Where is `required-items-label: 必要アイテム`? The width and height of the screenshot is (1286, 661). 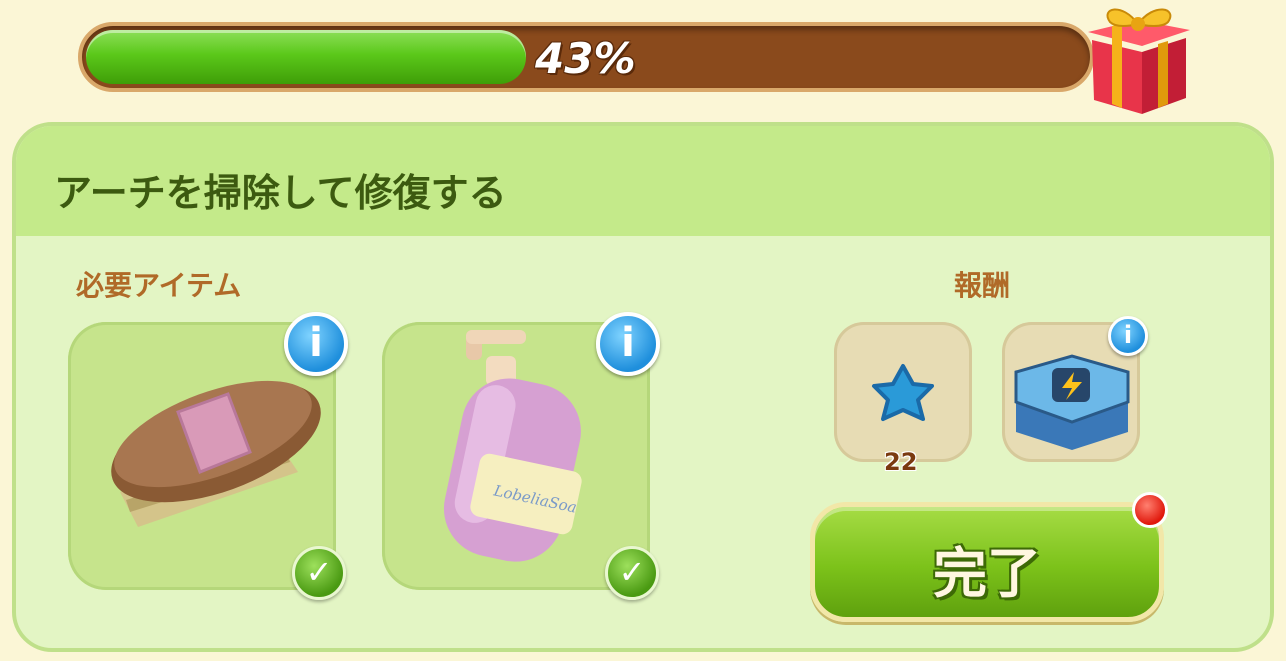 required-items-label: 必要アイテム is located at coordinates (159, 285).